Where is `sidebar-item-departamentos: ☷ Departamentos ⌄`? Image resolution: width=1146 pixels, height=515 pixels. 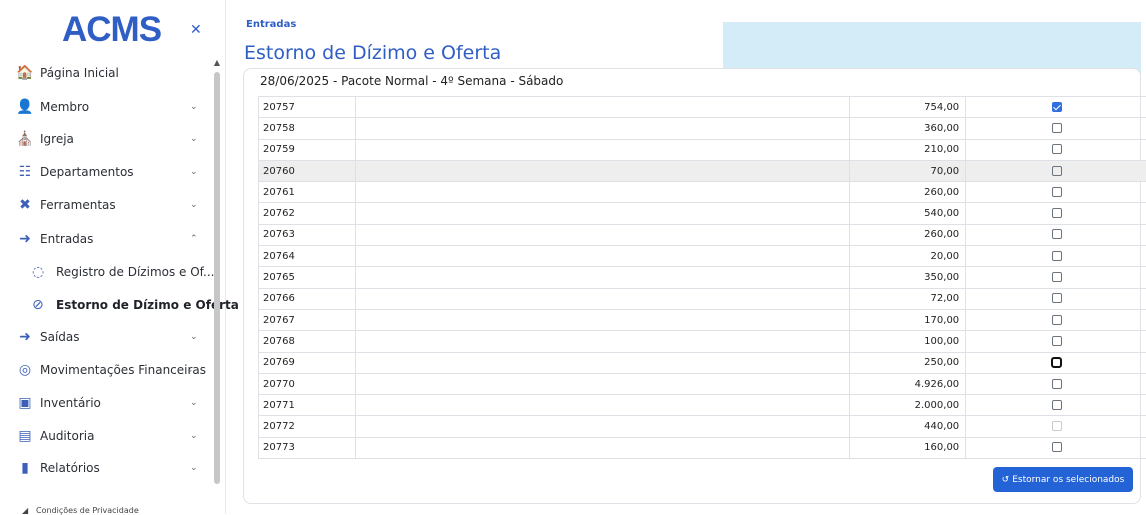
sidebar-item-departamentos: ☷ Departamentos ⌄ is located at coordinates (105, 172).